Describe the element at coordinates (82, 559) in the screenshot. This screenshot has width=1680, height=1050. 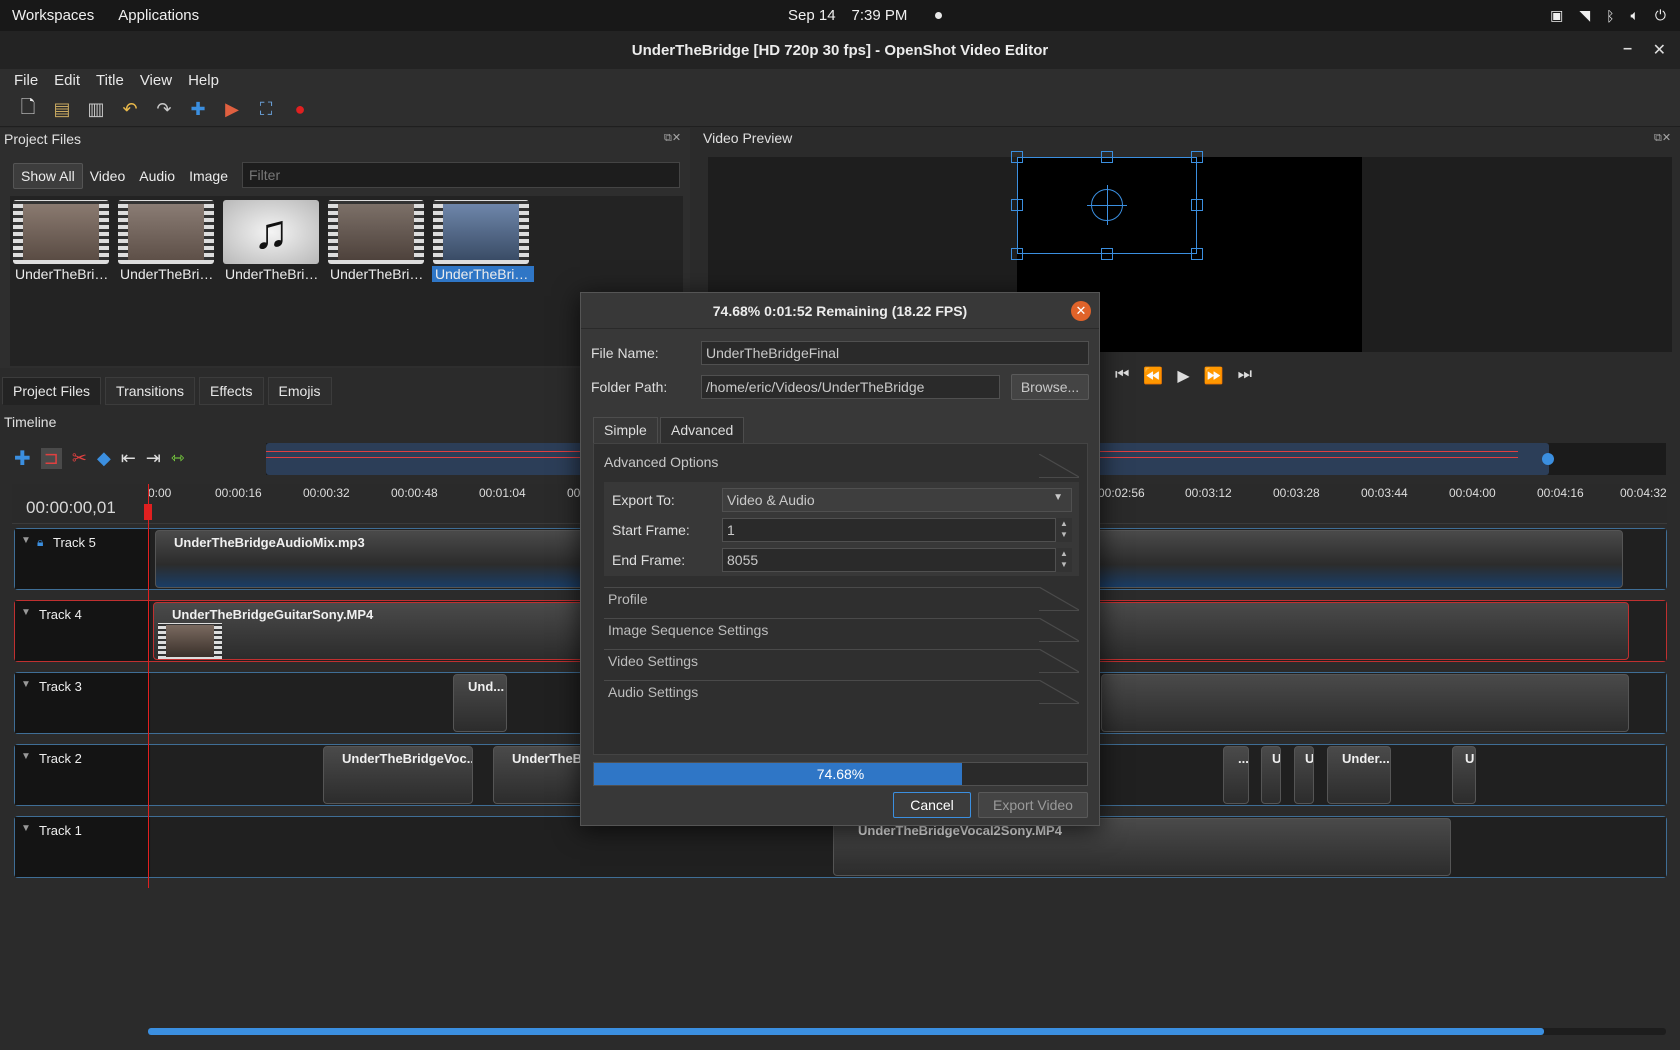
I see `track-header: ▼ 🔒︎ Track 5` at that location.